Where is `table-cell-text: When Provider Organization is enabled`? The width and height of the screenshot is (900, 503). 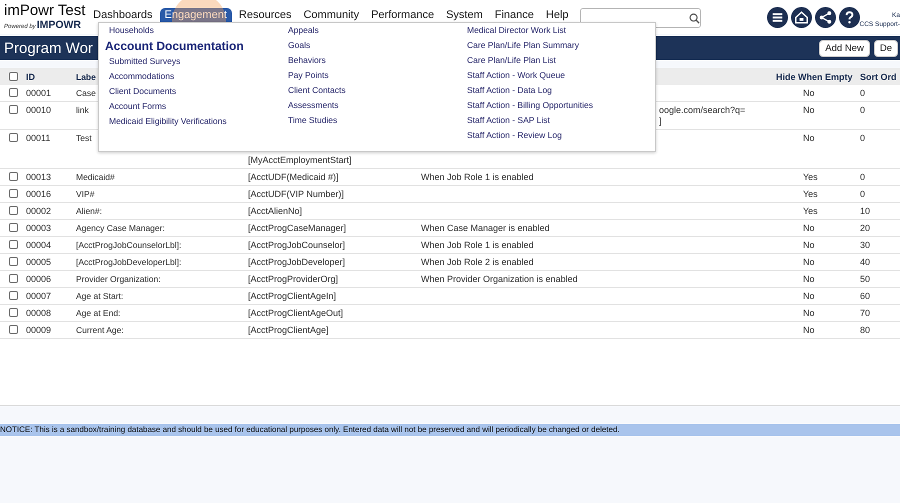
table-cell-text: When Provider Organization is enabled is located at coordinates (500, 279).